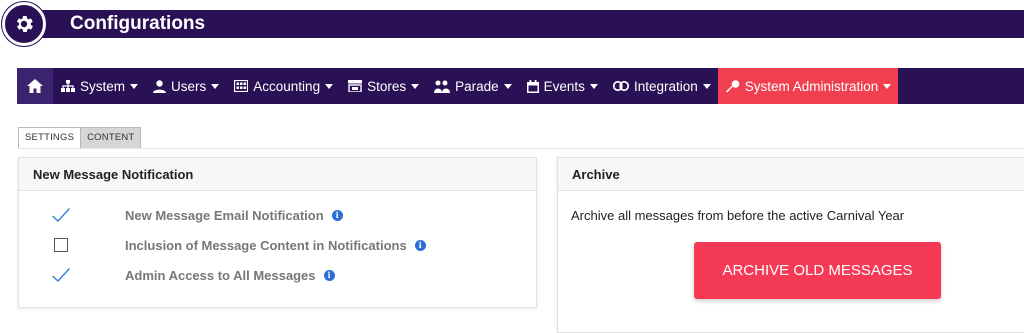 Image resolution: width=1024 pixels, height=333 pixels. What do you see at coordinates (189, 86) in the screenshot?
I see `nav-label-users: Users` at bounding box center [189, 86].